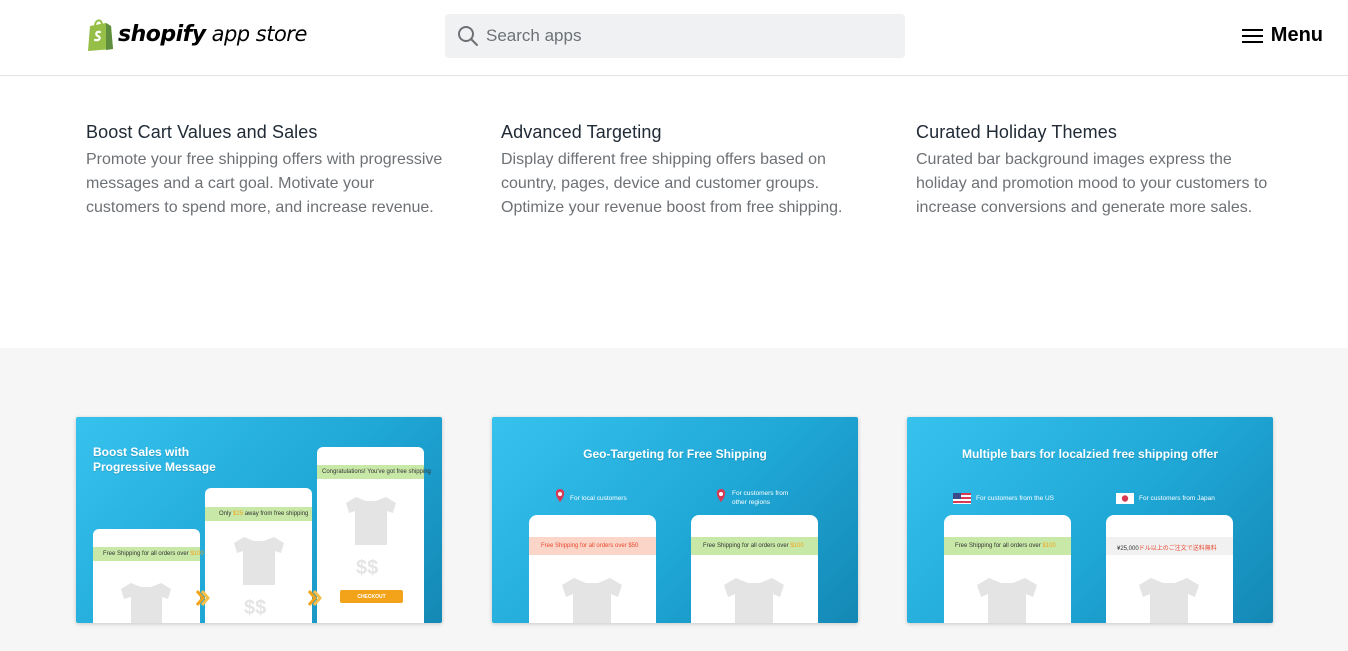 This screenshot has width=1348, height=651. I want to click on menu-button: Menu, so click(1282, 35).